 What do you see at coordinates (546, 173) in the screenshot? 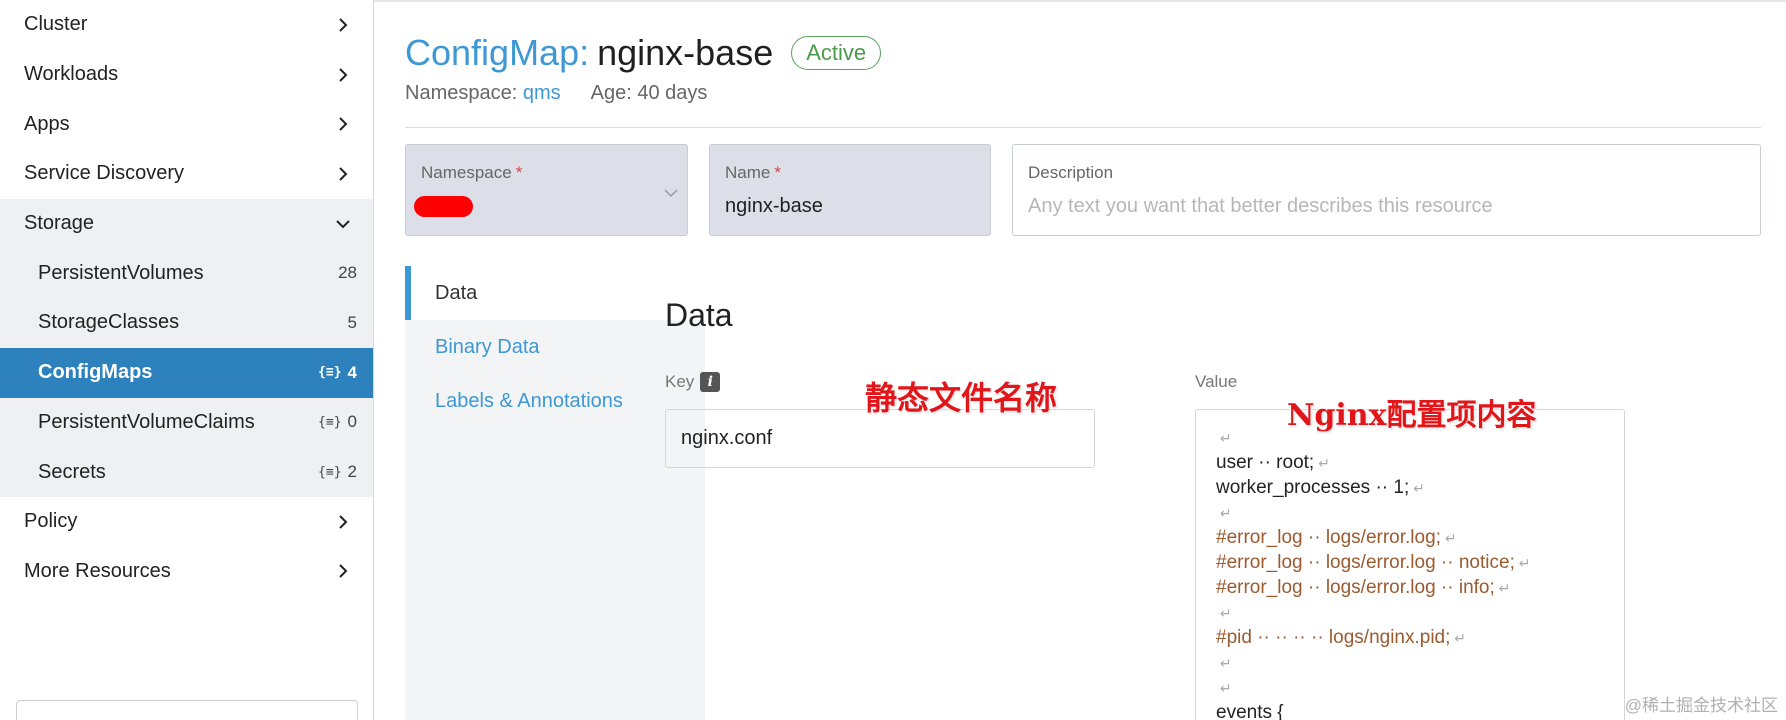
I see `namespace-label-row: Namespace *` at bounding box center [546, 173].